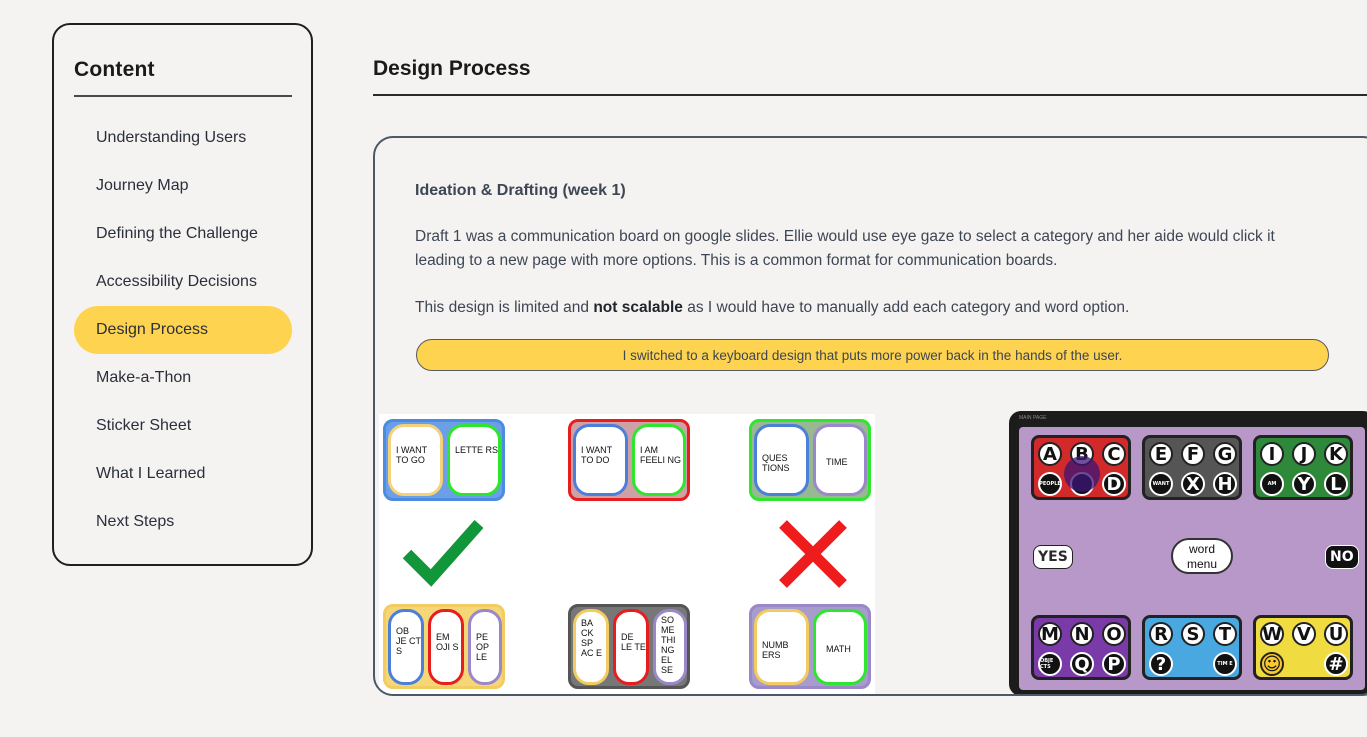 The width and height of the screenshot is (1367, 737). I want to click on letter-key: I, so click(1272, 454).